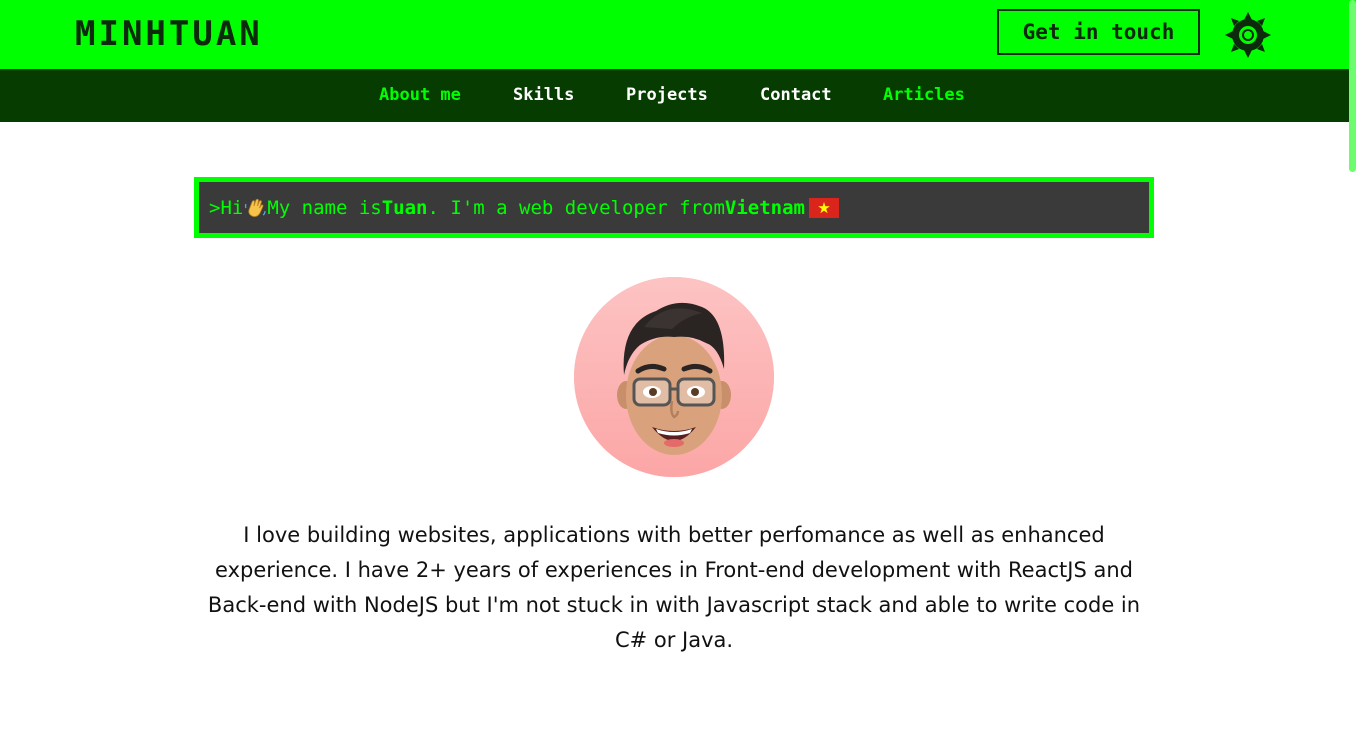 The width and height of the screenshot is (1356, 734). I want to click on nav-item-articles: Articles, so click(924, 95).